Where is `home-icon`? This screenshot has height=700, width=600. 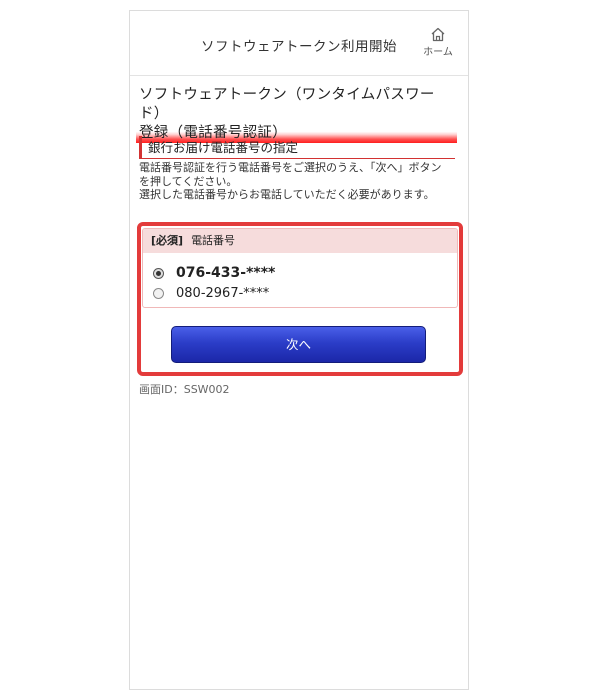
home-icon is located at coordinates (438, 34).